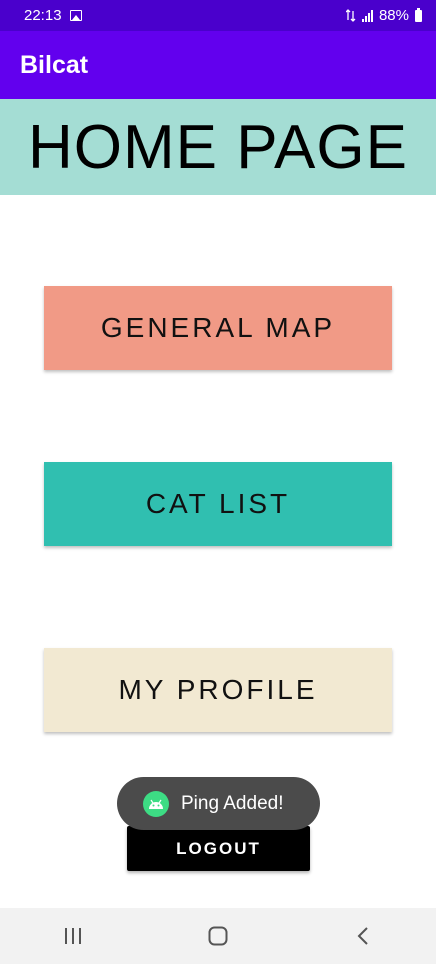 The image size is (436, 964). What do you see at coordinates (218, 328) in the screenshot?
I see `general-map-button: GENERAL MAP` at bounding box center [218, 328].